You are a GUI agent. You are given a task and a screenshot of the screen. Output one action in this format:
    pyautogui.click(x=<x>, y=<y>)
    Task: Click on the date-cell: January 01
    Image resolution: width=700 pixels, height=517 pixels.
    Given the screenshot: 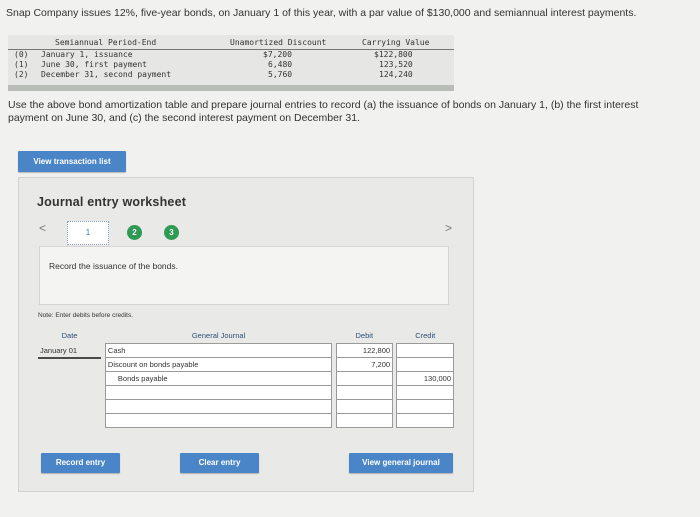 What is the action you would take?
    pyautogui.click(x=70, y=351)
    